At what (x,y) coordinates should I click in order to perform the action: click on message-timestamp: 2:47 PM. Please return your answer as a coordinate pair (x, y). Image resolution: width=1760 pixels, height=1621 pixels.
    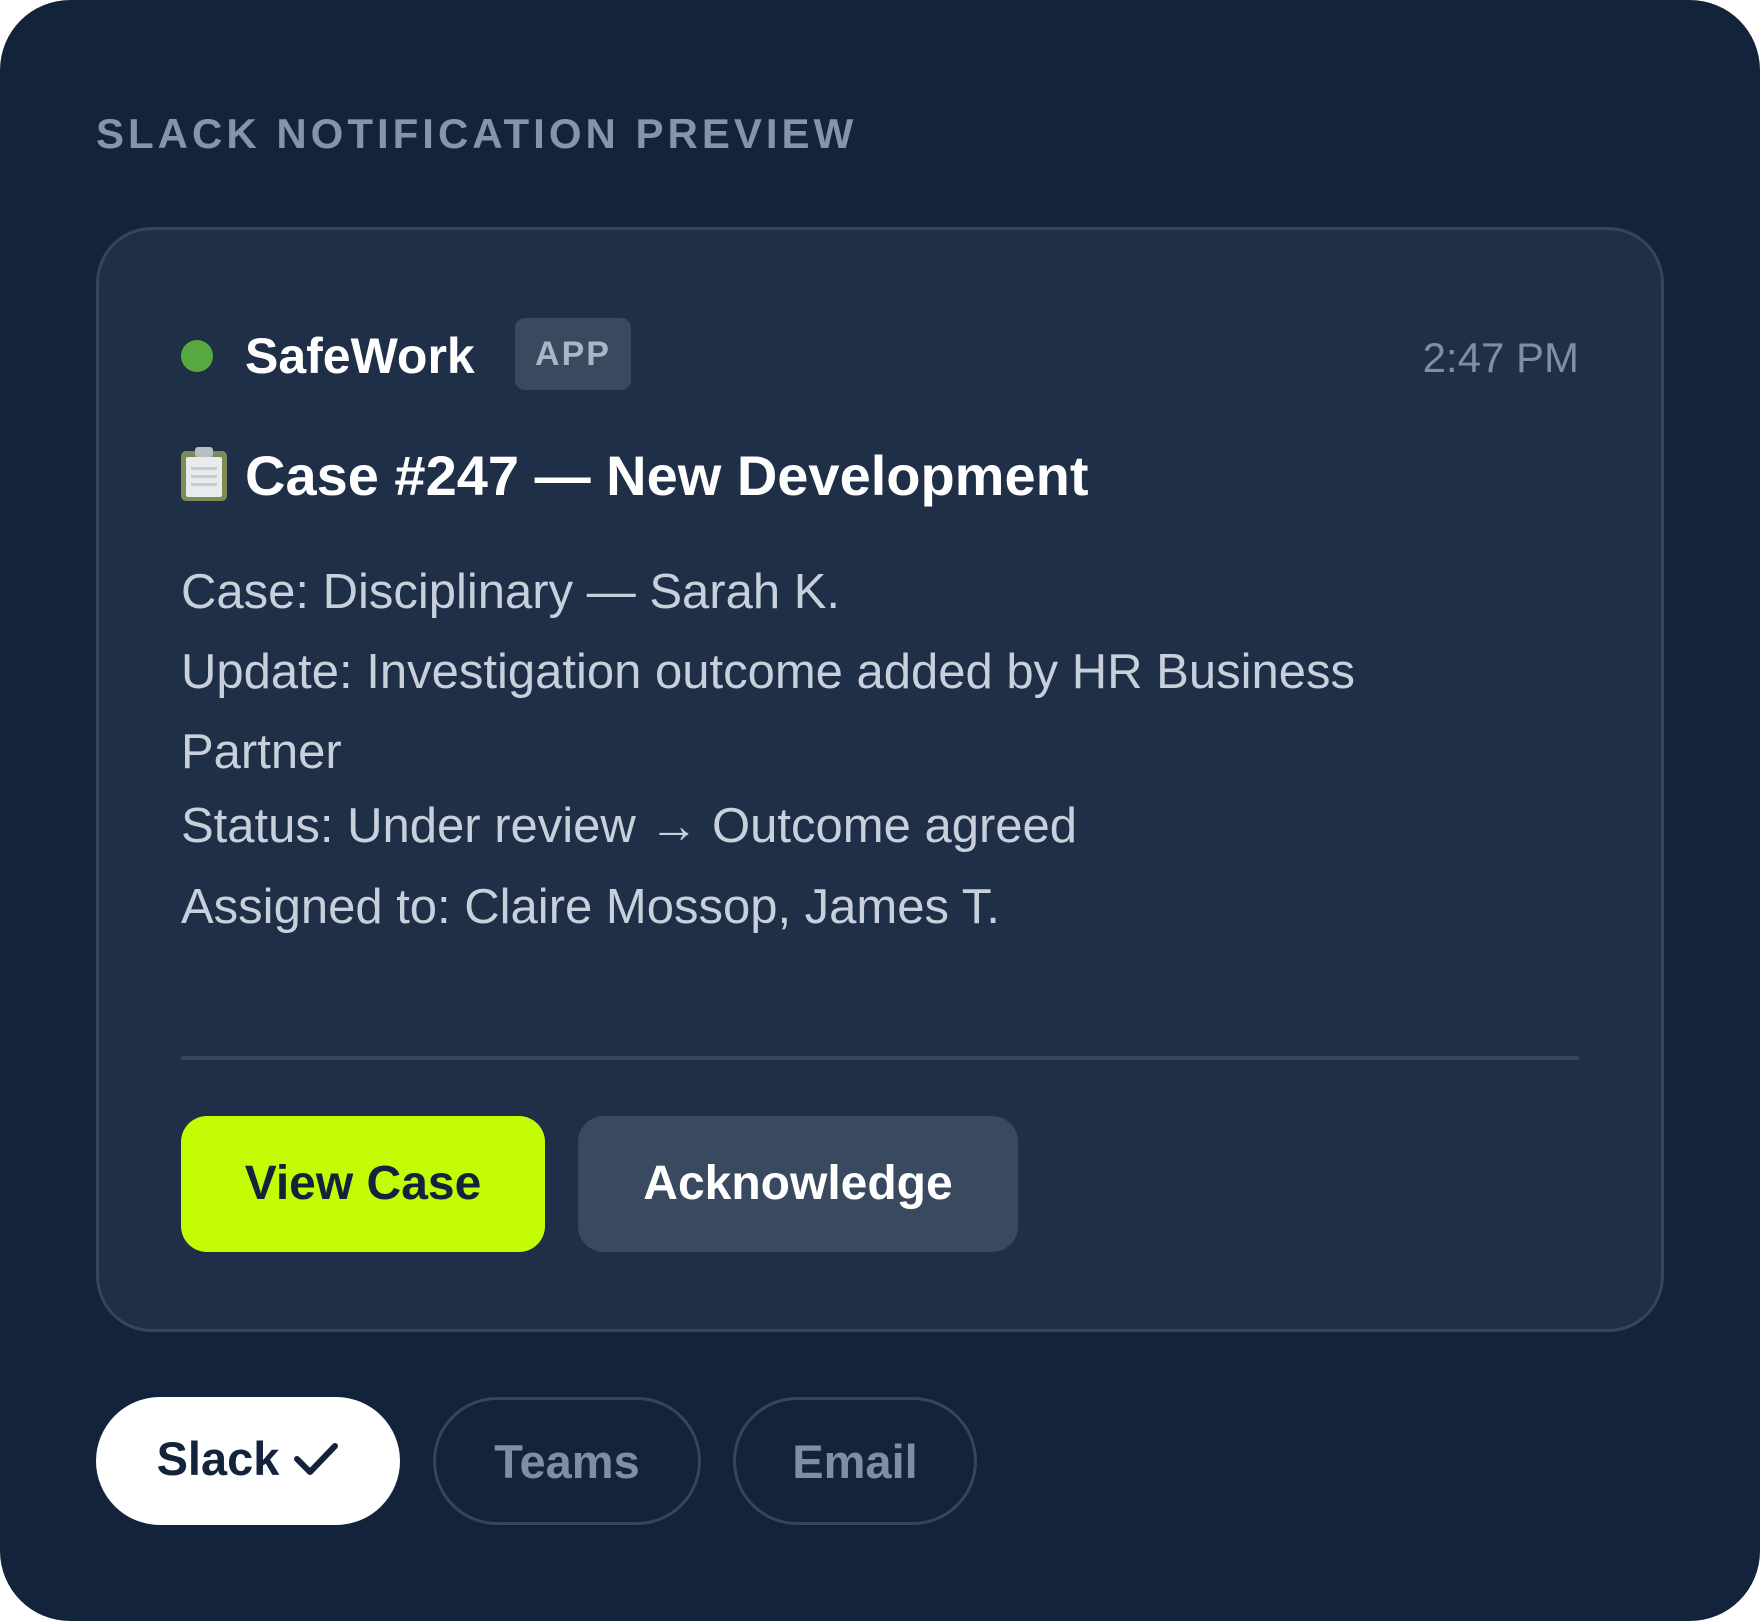
    Looking at the image, I should click on (1501, 358).